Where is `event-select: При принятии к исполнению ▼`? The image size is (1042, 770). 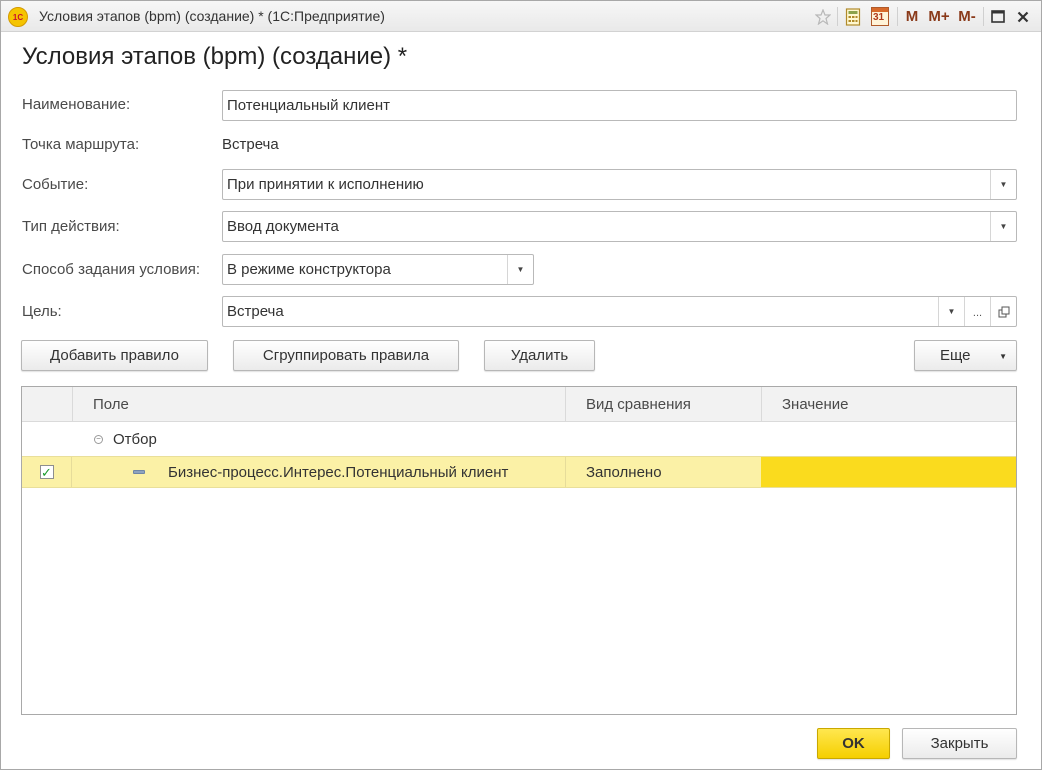 event-select: При принятии к исполнению ▼ is located at coordinates (619, 184).